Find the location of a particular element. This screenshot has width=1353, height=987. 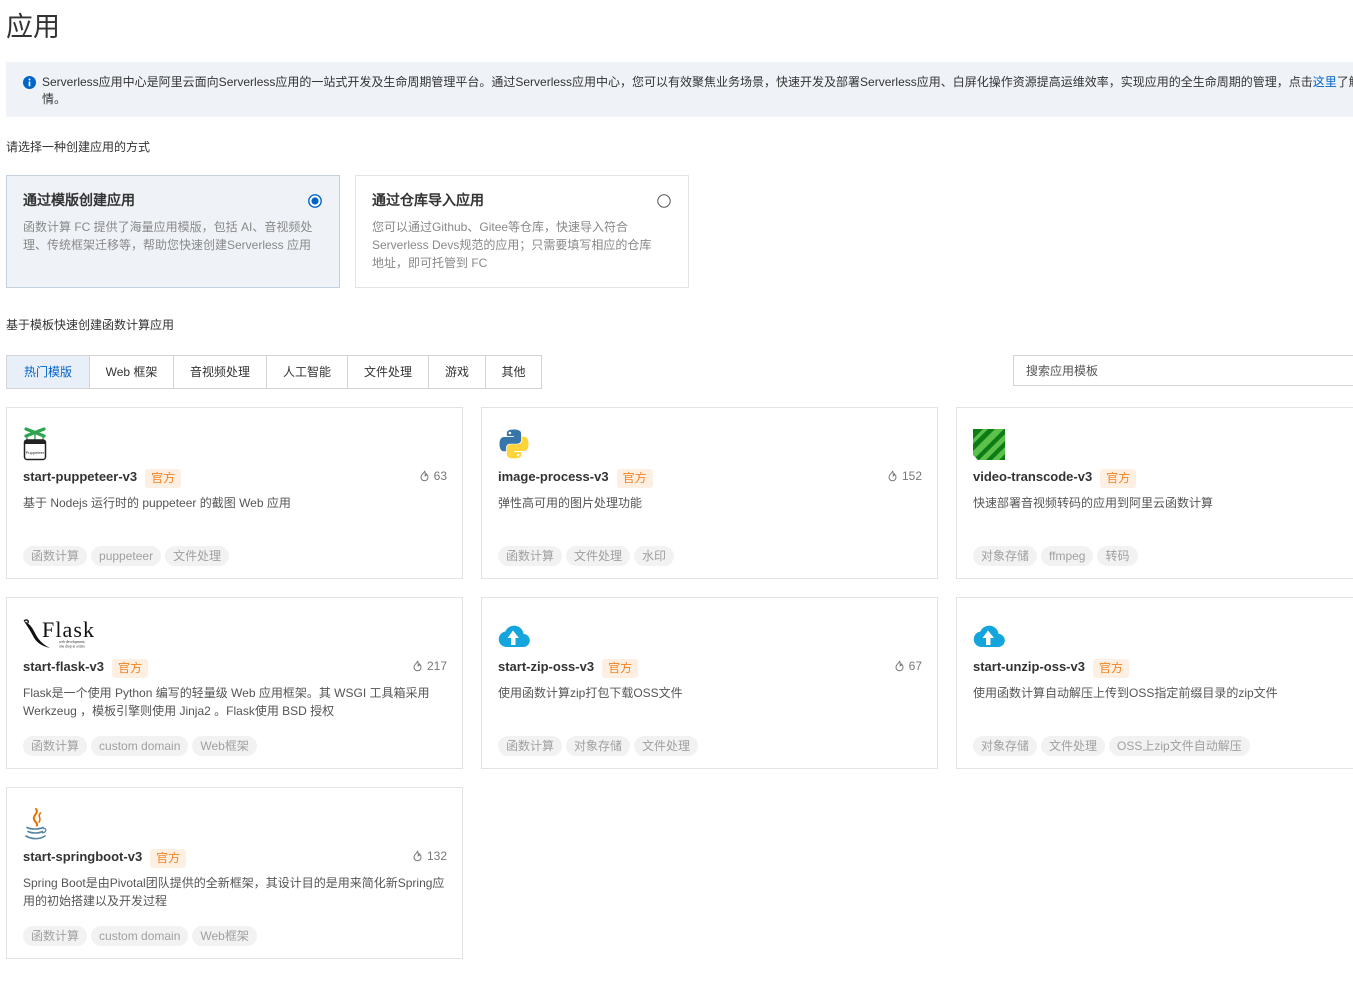

template-title-row: start-flask-v3 官方 is located at coordinates (85, 667).